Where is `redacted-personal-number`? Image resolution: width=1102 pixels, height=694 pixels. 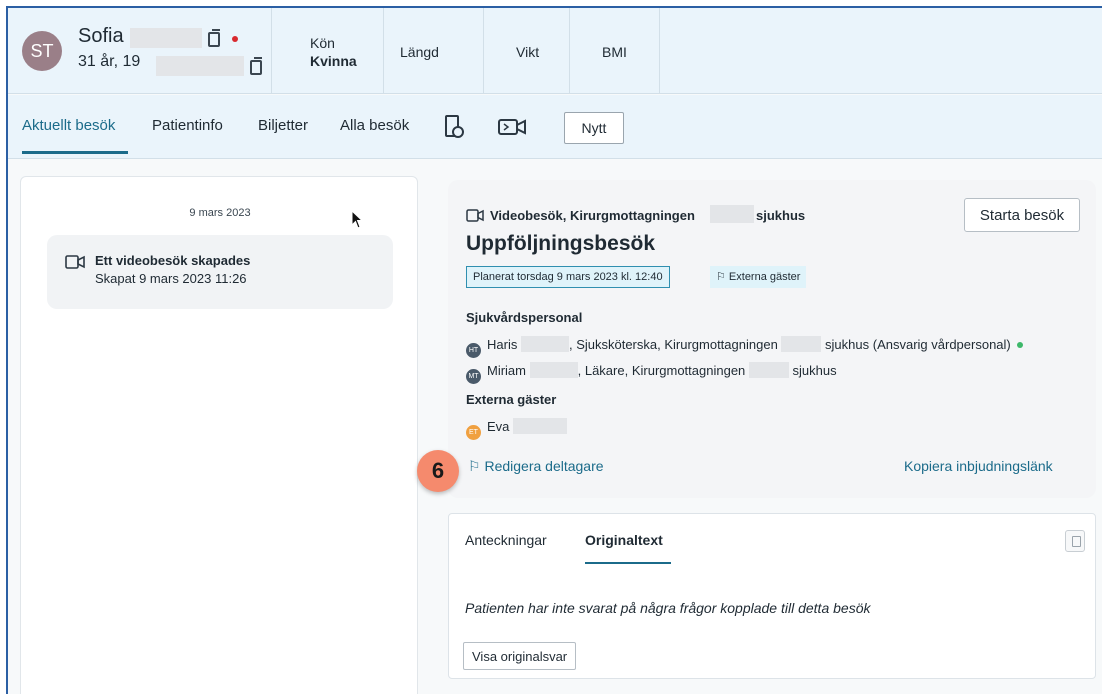 redacted-personal-number is located at coordinates (200, 66).